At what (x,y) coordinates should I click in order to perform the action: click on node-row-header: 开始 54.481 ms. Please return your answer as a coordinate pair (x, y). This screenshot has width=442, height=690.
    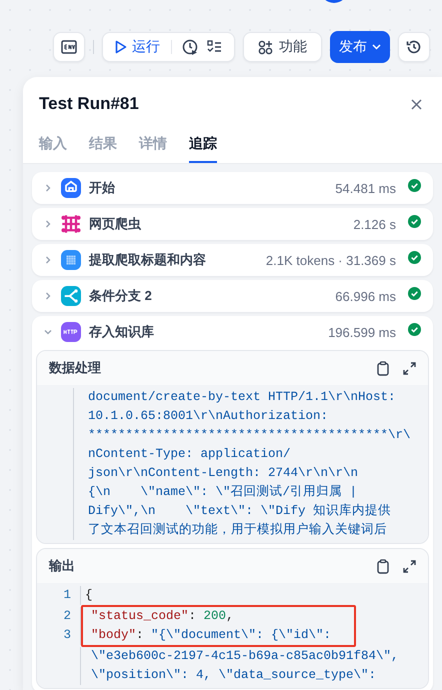
    Looking at the image, I should click on (232, 188).